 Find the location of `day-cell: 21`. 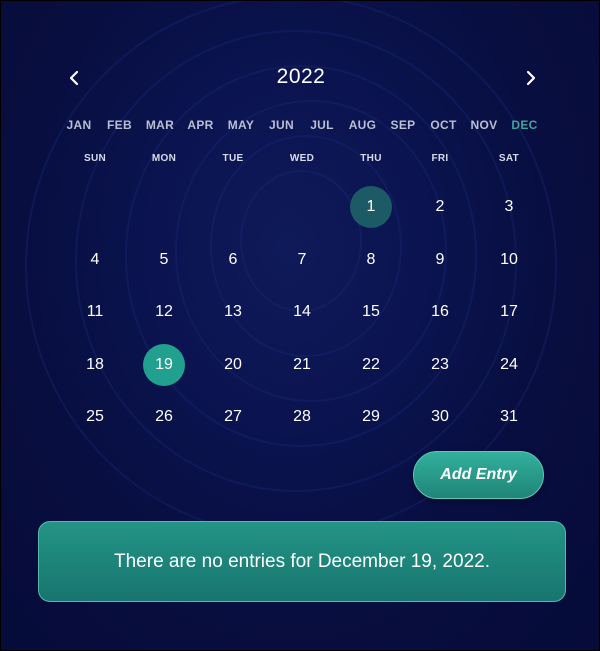

day-cell: 21 is located at coordinates (302, 365).